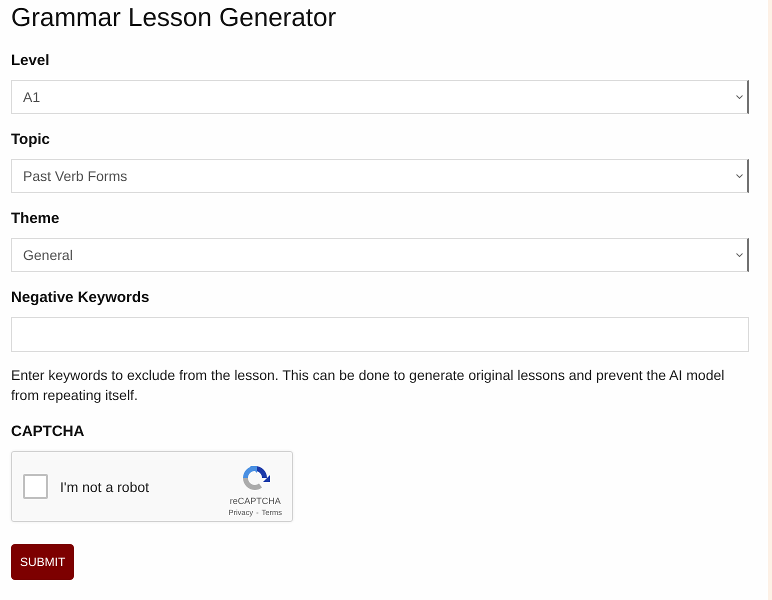  I want to click on dropdown-select: Past Verb Forms, so click(380, 176).